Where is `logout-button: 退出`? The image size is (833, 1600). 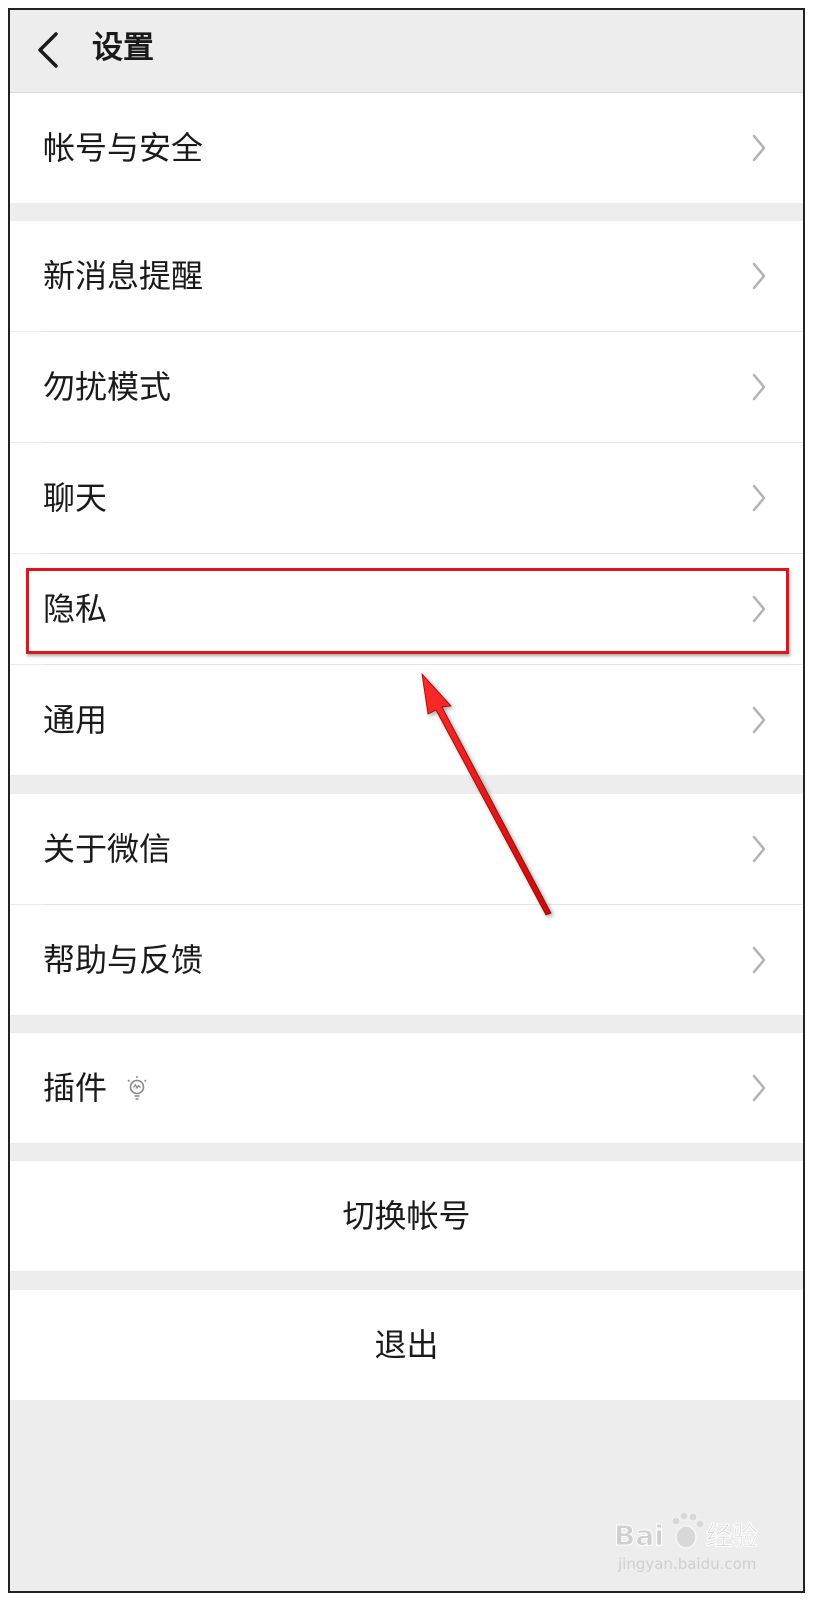
logout-button: 退出 is located at coordinates (406, 1345).